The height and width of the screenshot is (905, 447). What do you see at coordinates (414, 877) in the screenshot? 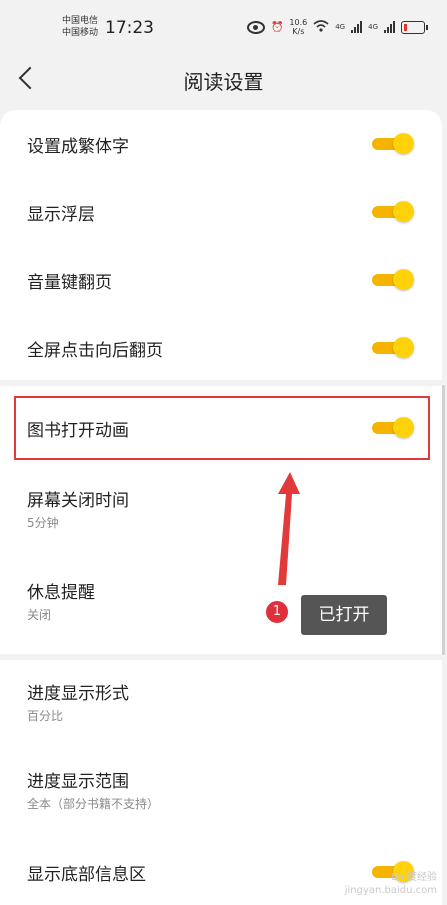
I see `watermark-brand: Bai度经验` at bounding box center [414, 877].